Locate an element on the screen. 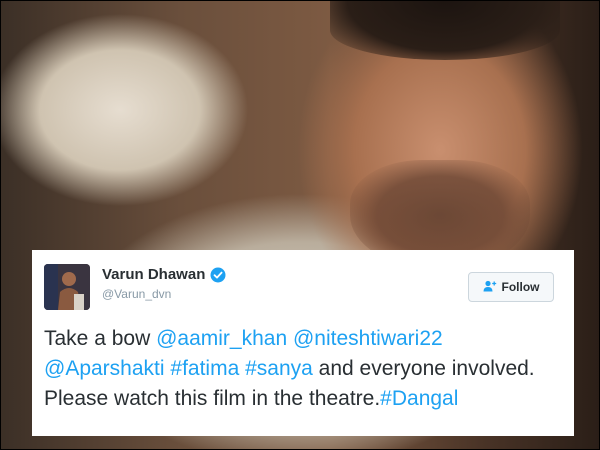  verified-badge-icon is located at coordinates (218, 275).